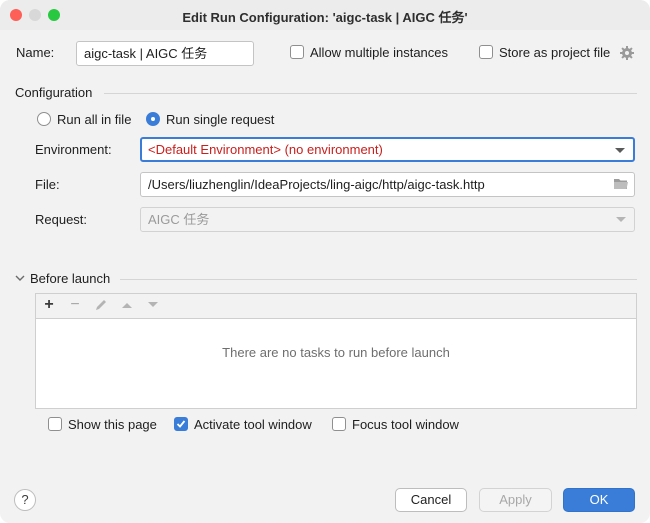 The width and height of the screenshot is (650, 523). I want to click on activate-tool-label: Activate tool window, so click(253, 424).